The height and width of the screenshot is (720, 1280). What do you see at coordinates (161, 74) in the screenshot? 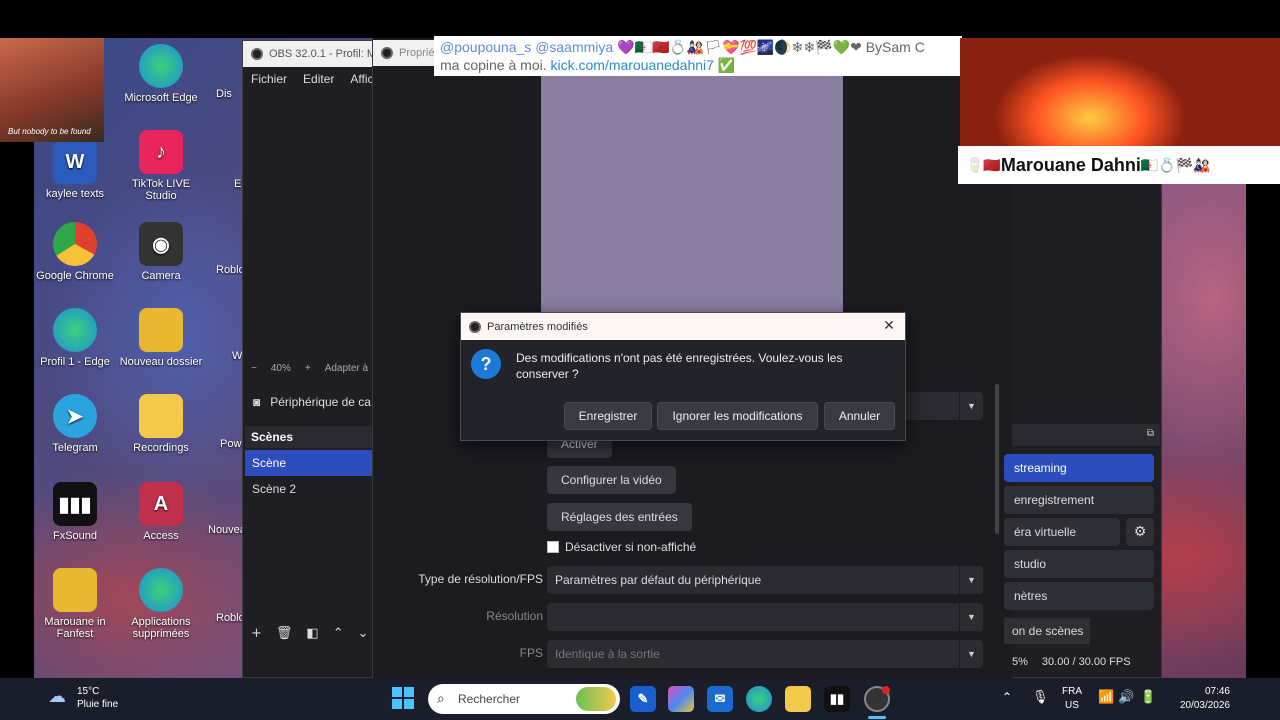
I see `desktop-icon-edge: Microsoft Edge` at bounding box center [161, 74].